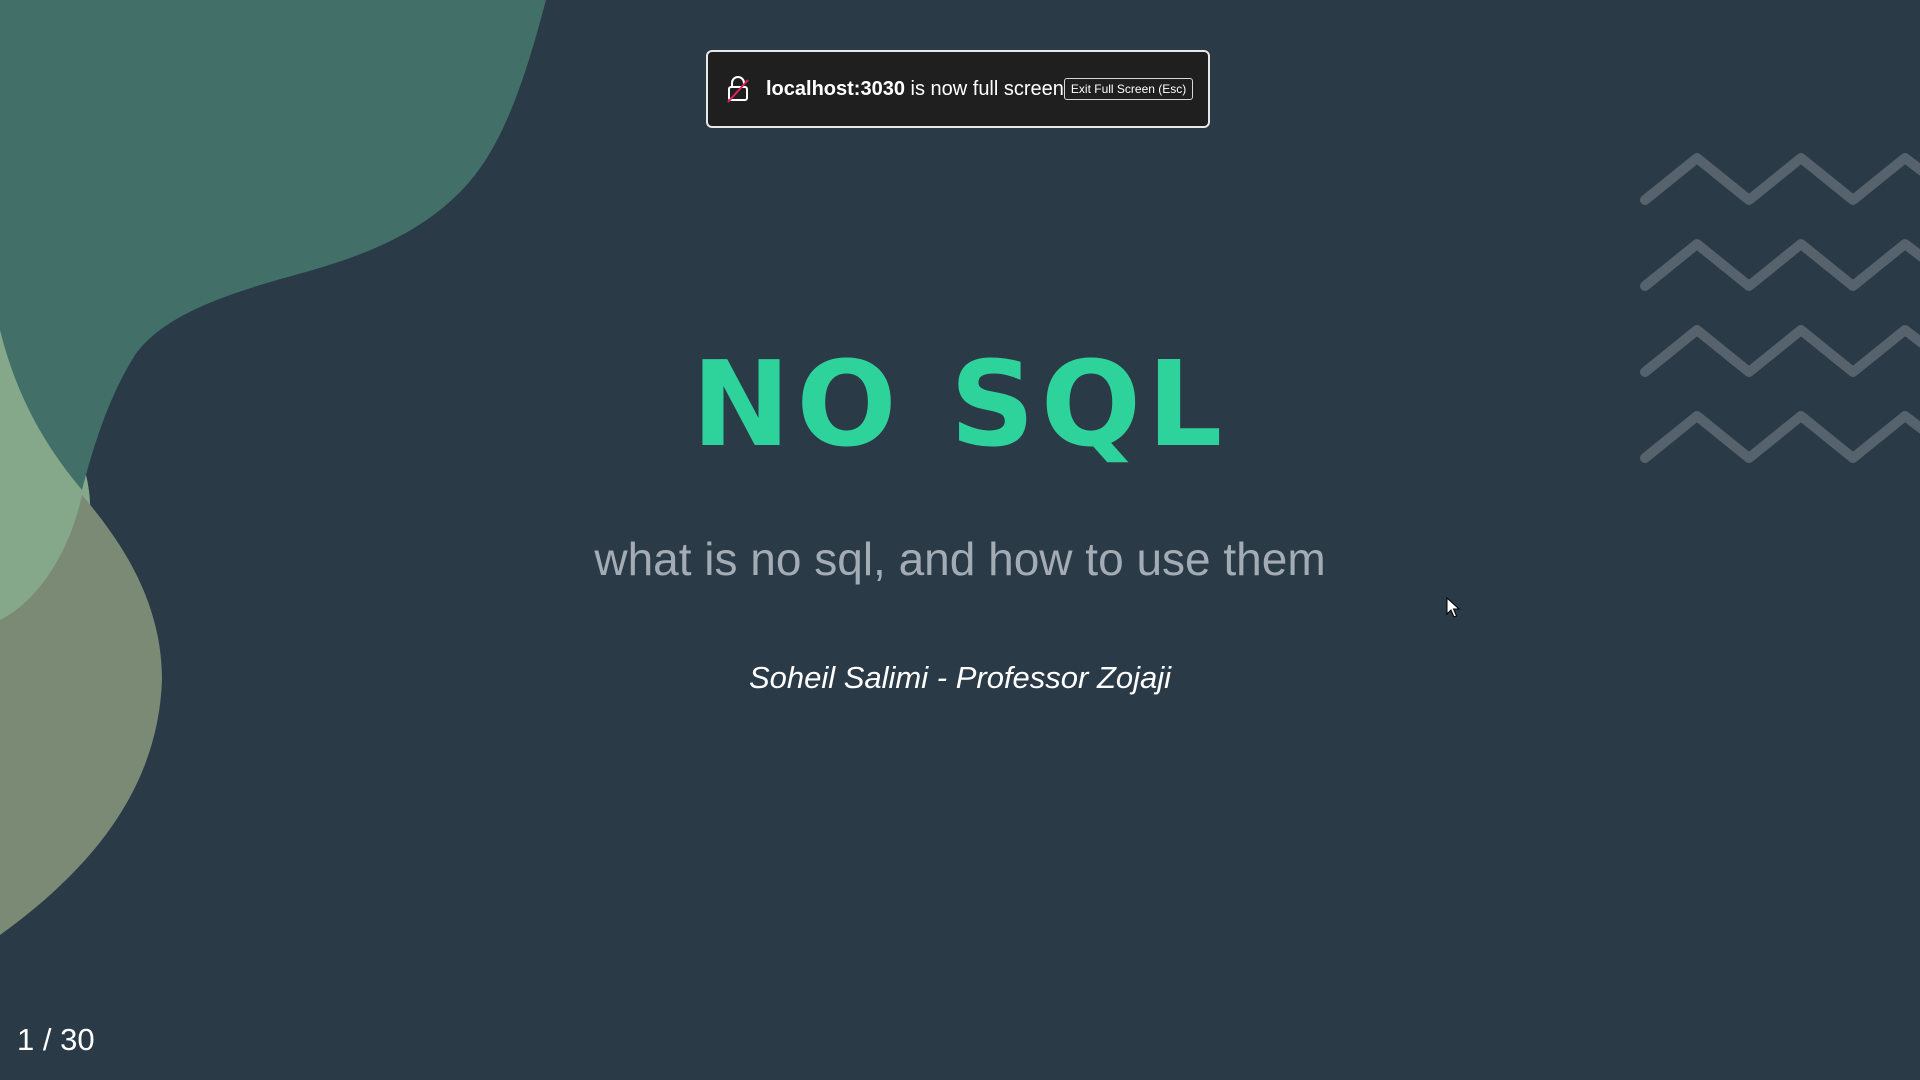 Image resolution: width=1920 pixels, height=1080 pixels. Describe the element at coordinates (56, 1039) in the screenshot. I see `slide-page-indicator: 1 / 30` at that location.